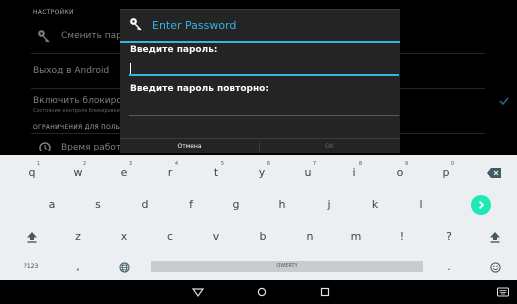  I want to click on emoji-icon, so click(495, 267).